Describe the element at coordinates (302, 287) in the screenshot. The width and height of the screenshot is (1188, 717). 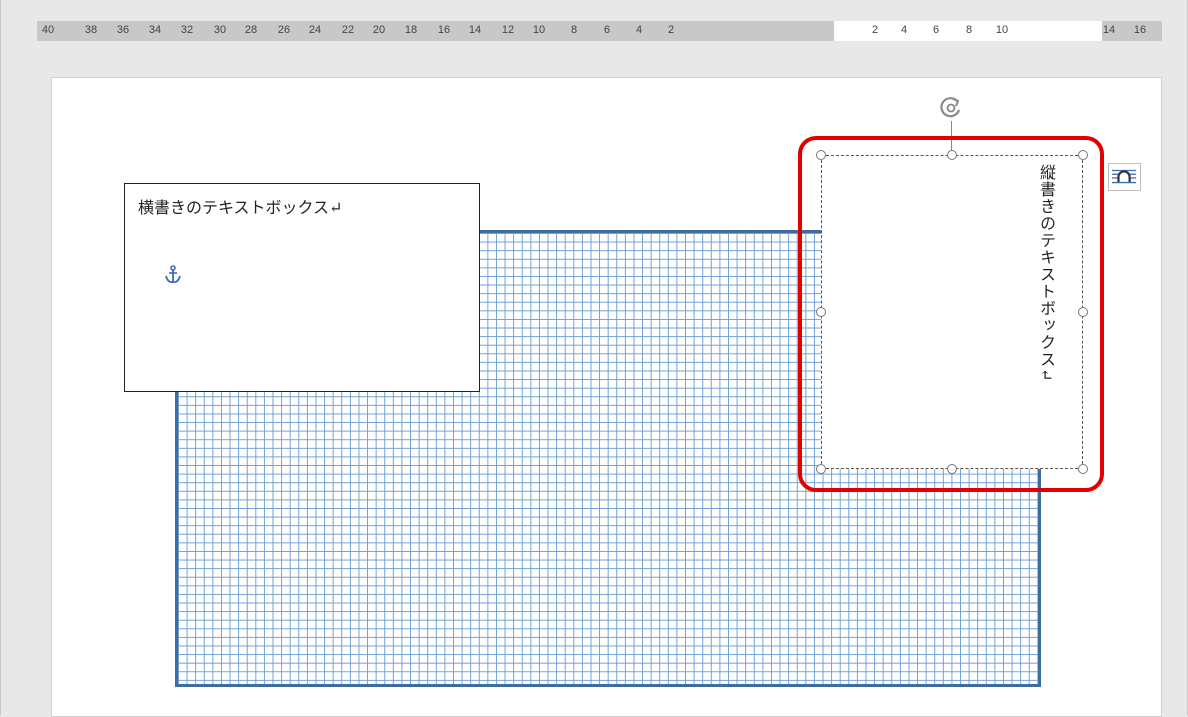
I see `horizontal-textbox: 横書きのテキストボックス↵` at that location.